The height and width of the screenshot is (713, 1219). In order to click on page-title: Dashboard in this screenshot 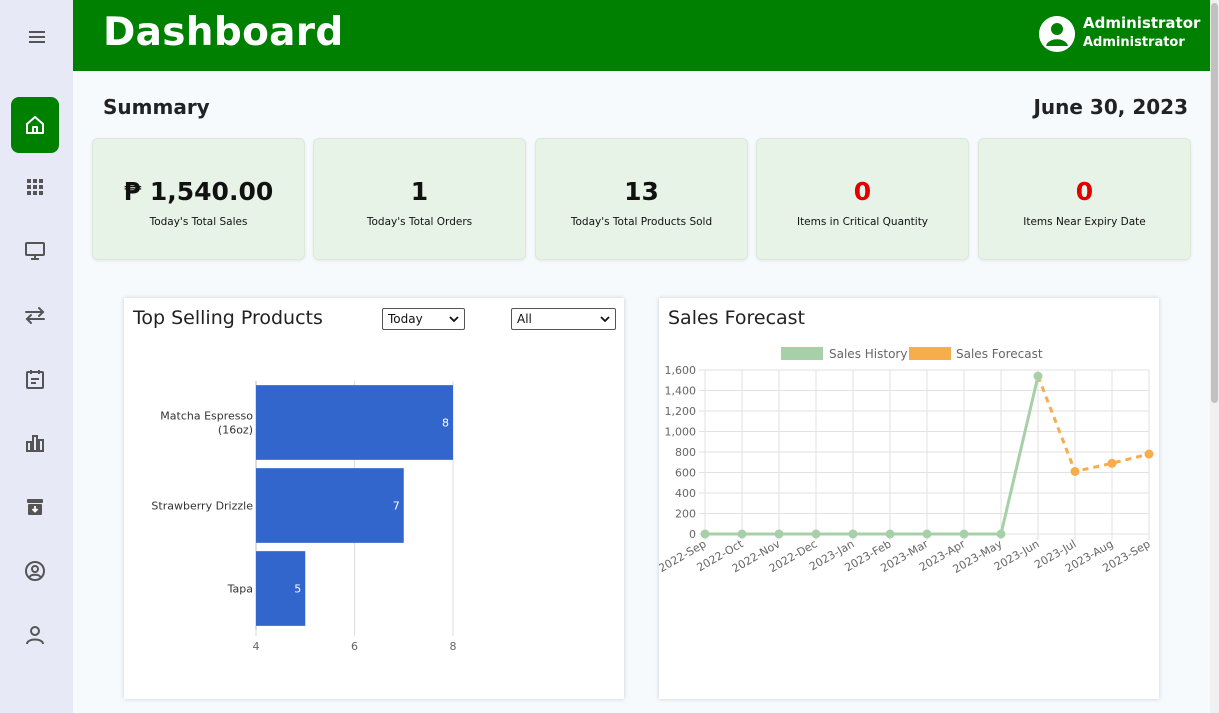, I will do `click(223, 32)`.